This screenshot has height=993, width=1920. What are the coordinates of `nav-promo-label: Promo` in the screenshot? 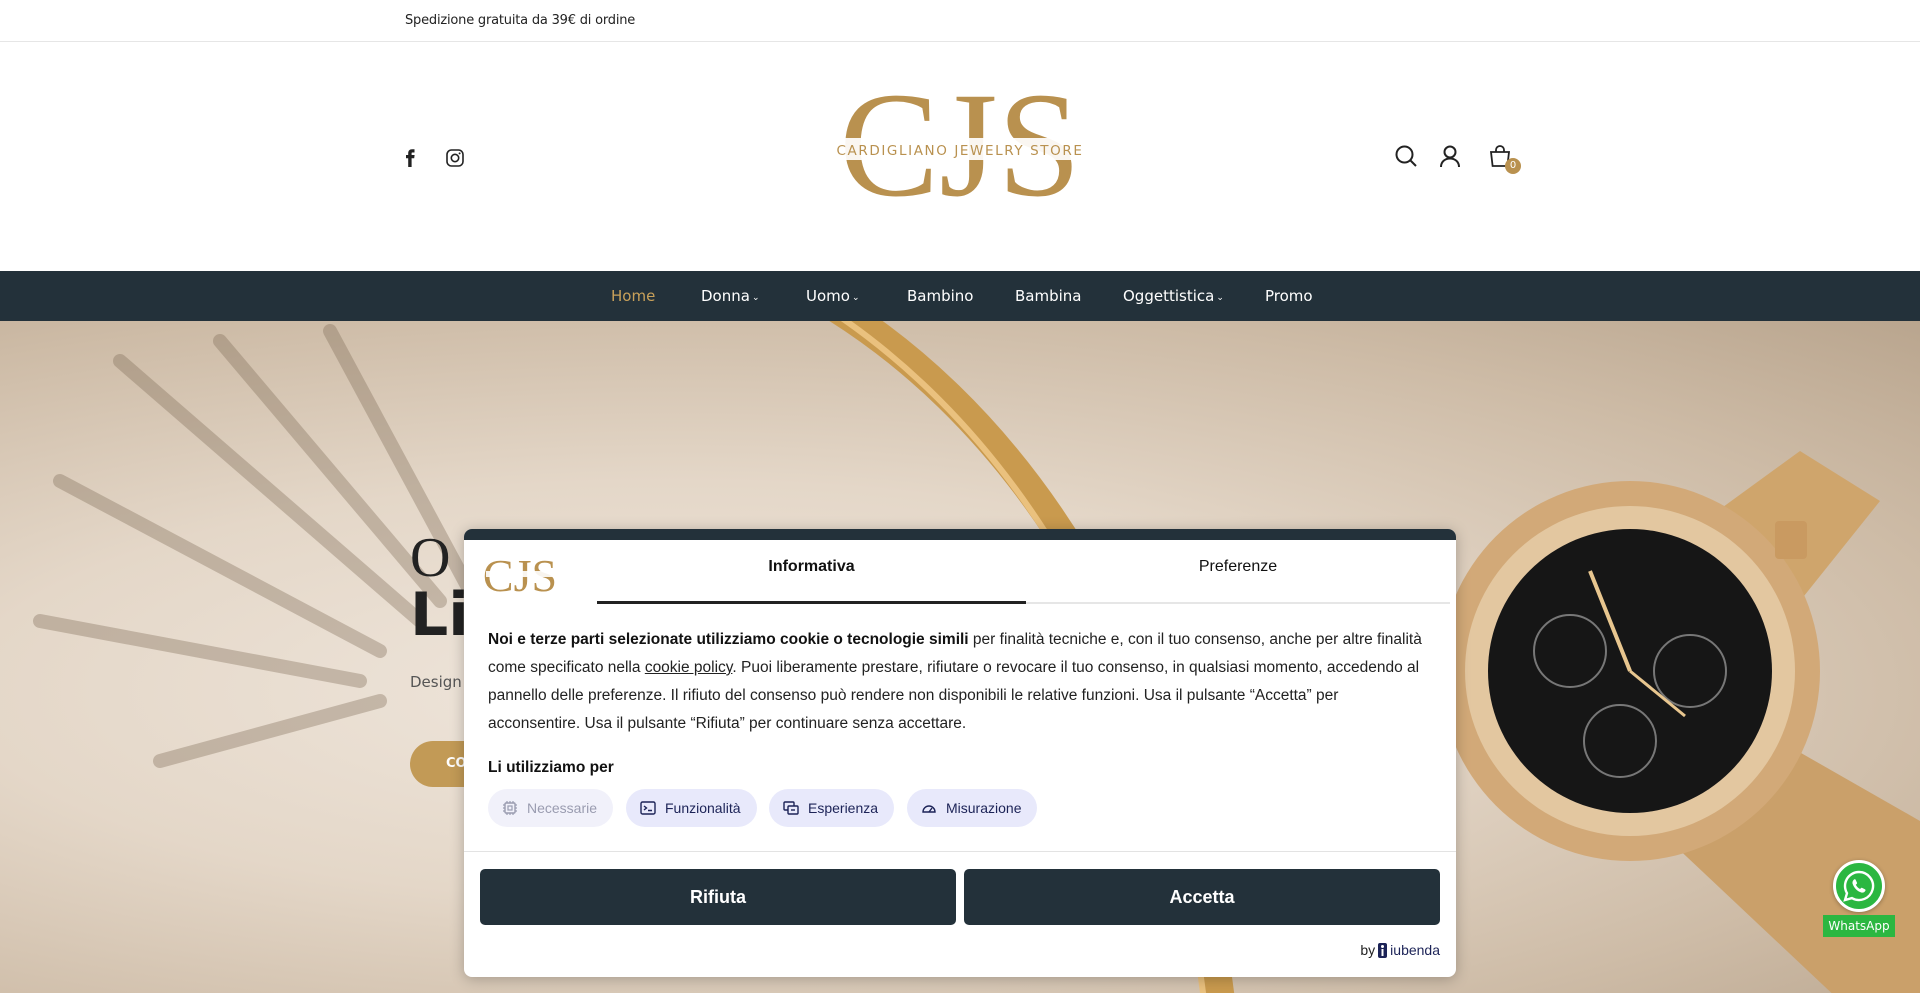 It's located at (1289, 296).